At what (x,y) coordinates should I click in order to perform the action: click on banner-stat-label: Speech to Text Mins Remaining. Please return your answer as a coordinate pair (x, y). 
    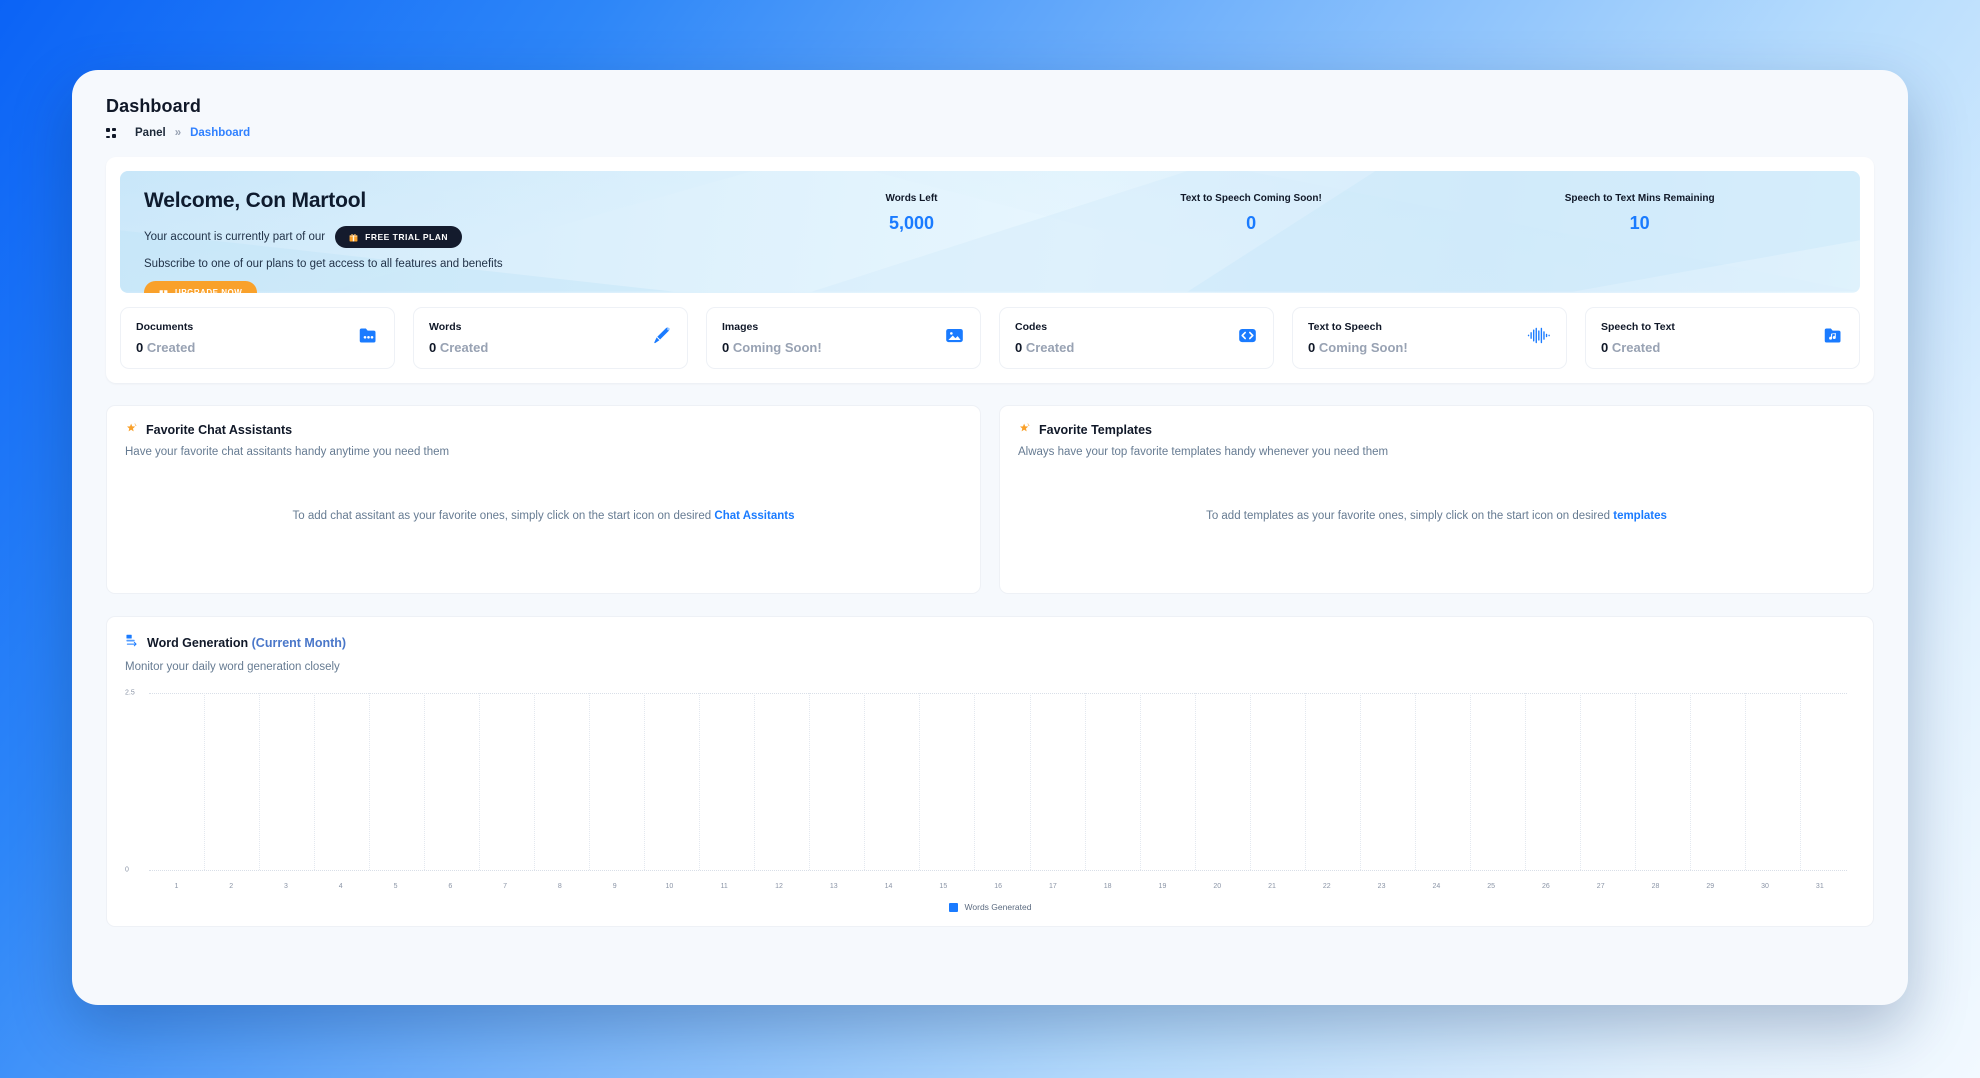
    Looking at the image, I should click on (1639, 198).